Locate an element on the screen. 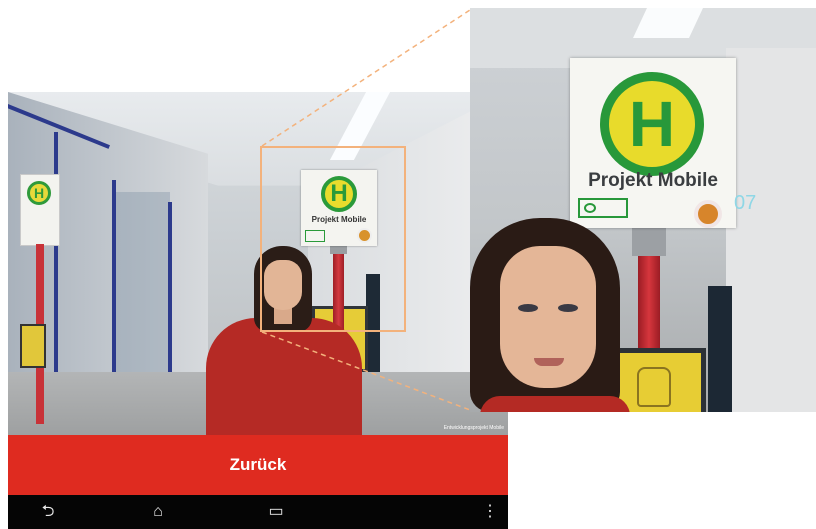 The width and height of the screenshot is (816, 529). right-eye is located at coordinates (568, 308).